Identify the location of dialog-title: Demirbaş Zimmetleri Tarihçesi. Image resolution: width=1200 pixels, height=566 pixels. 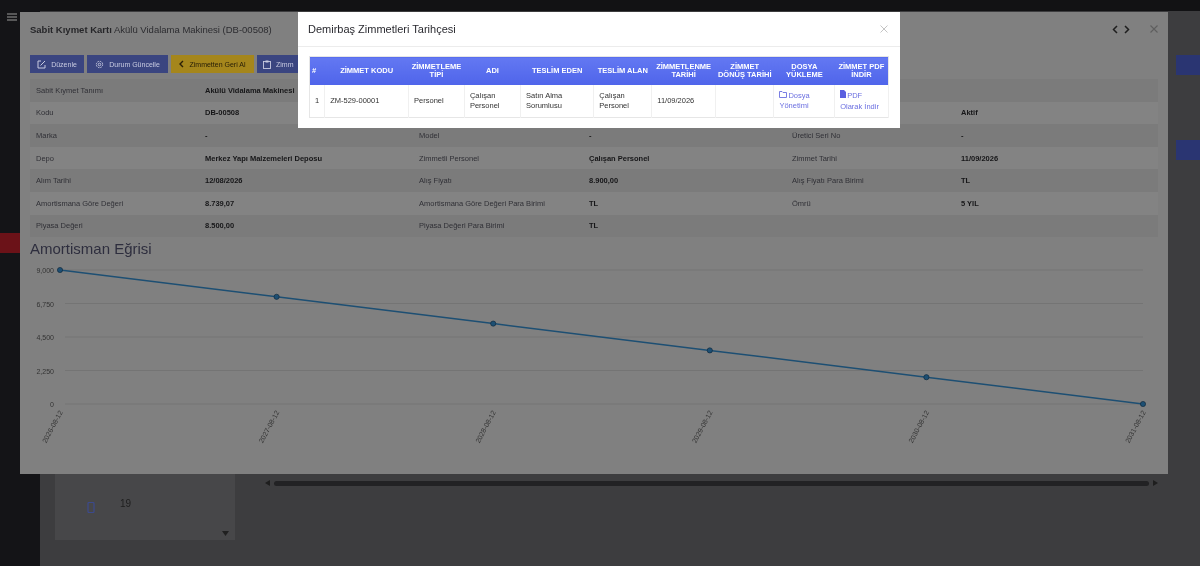
(382, 29).